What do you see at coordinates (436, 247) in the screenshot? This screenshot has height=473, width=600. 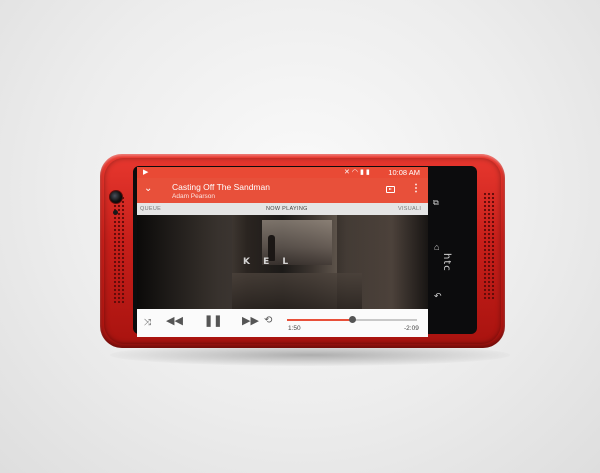 I see `home-icon: ⌂` at bounding box center [436, 247].